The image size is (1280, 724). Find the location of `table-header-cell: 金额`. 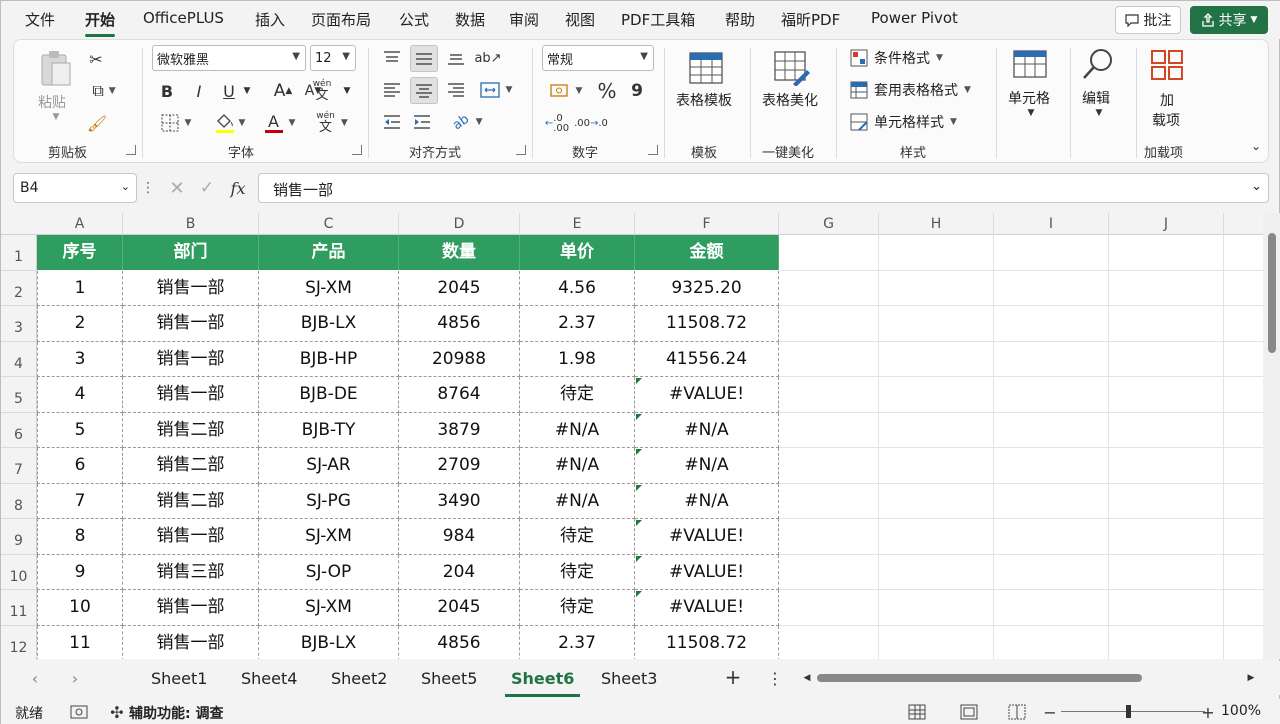

table-header-cell: 金额 is located at coordinates (707, 252).